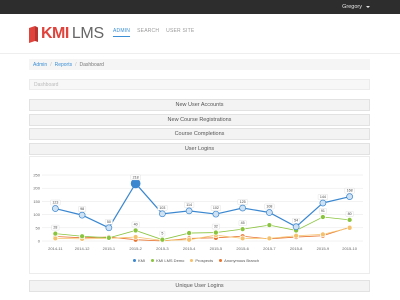  Describe the element at coordinates (162, 234) in the screenshot. I see `data-label: 5` at that location.